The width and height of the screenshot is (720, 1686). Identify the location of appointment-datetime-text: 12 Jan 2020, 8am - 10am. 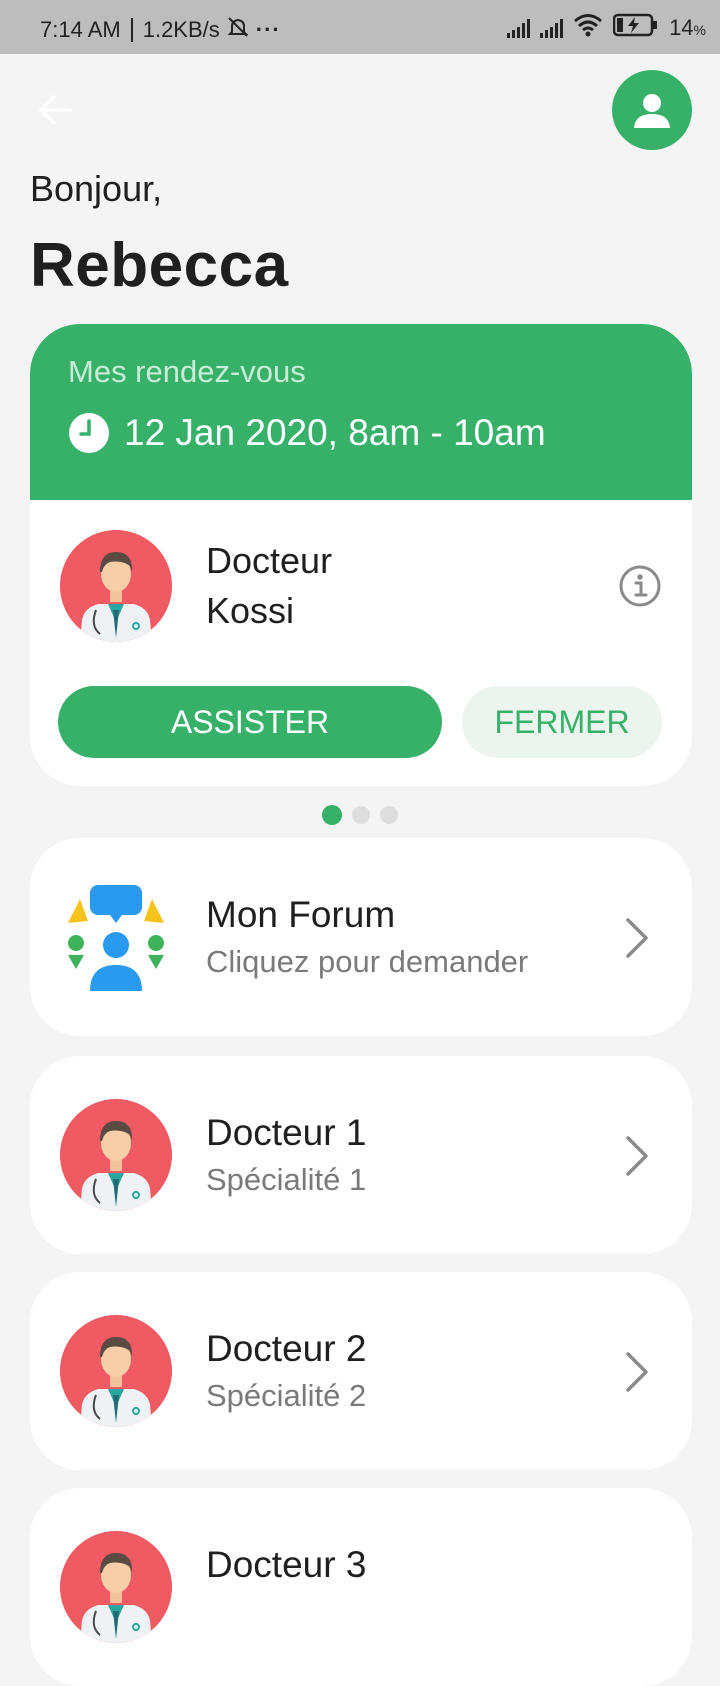
(335, 432).